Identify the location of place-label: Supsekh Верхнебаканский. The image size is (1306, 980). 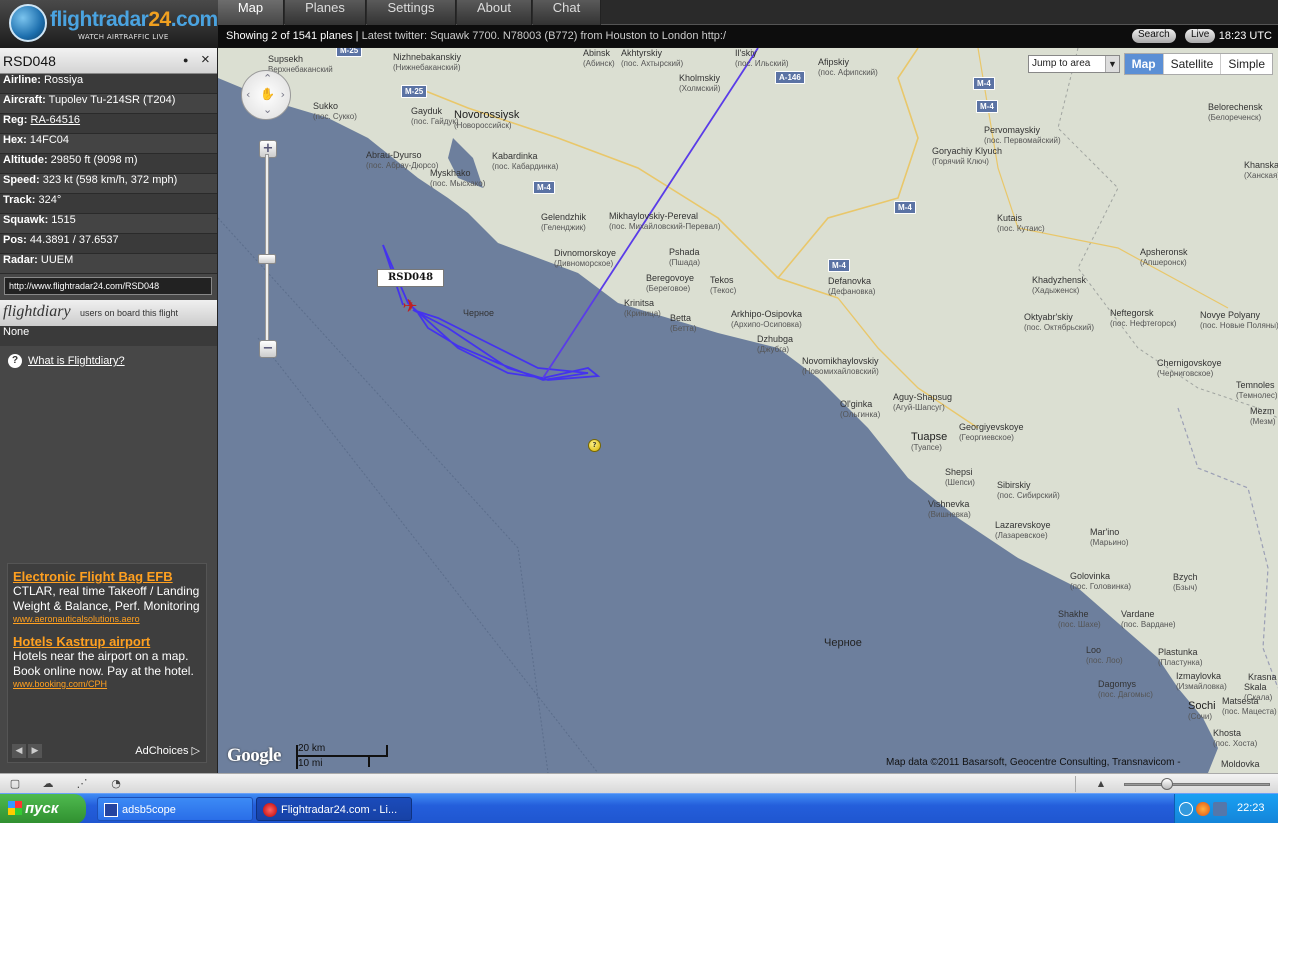
(300, 64).